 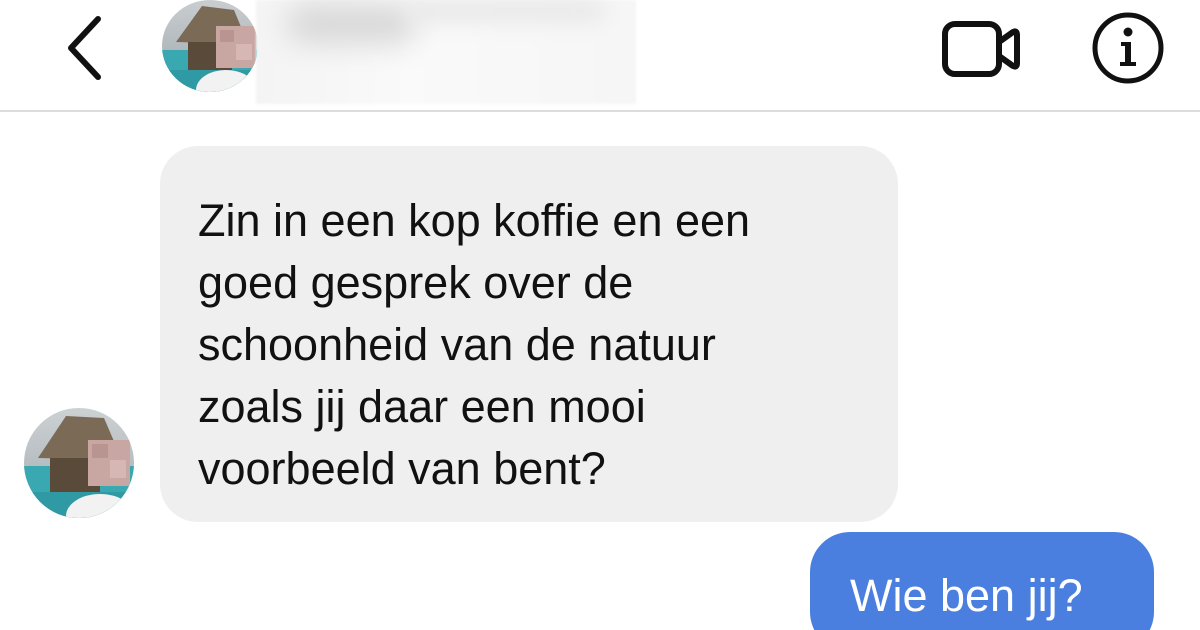 I want to click on header-divider, so click(x=600, y=111).